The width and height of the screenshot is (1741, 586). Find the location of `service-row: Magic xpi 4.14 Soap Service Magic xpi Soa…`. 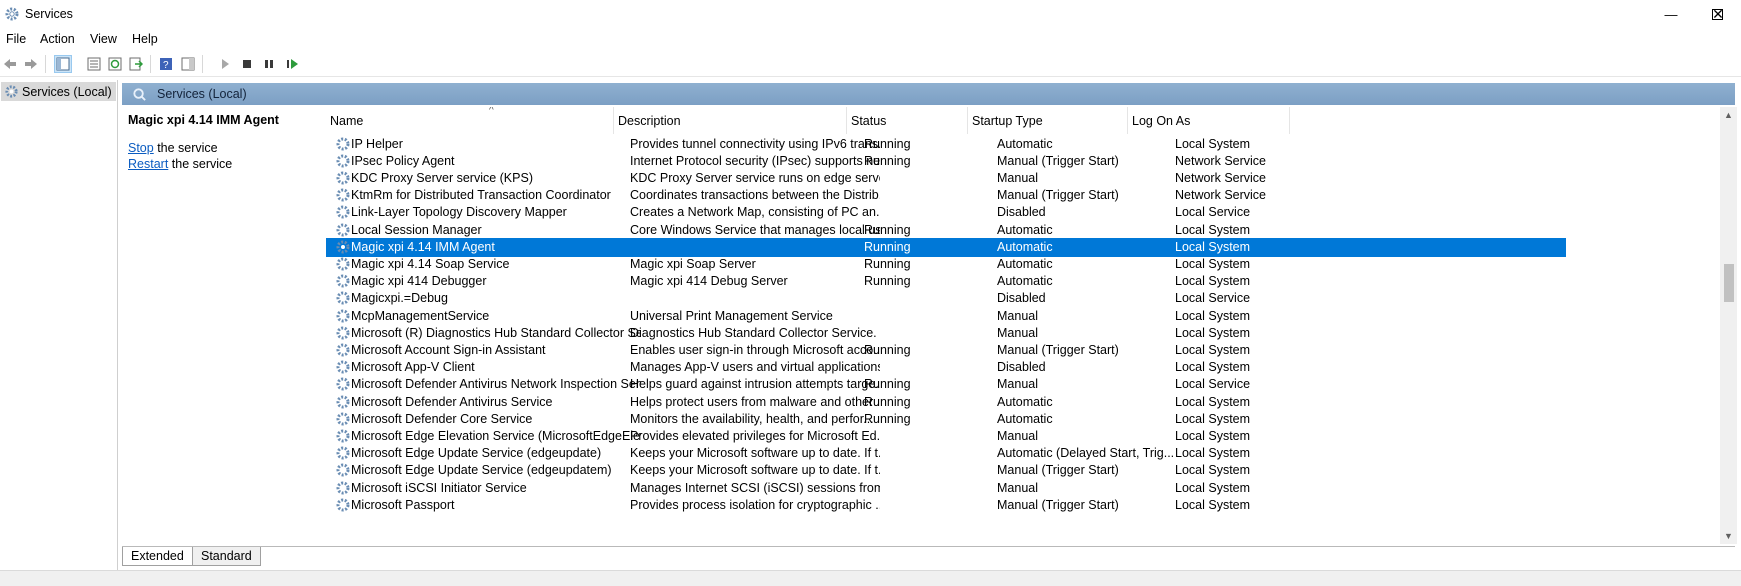

service-row: Magic xpi 4.14 Soap Service Magic xpi Soa… is located at coordinates (946, 264).